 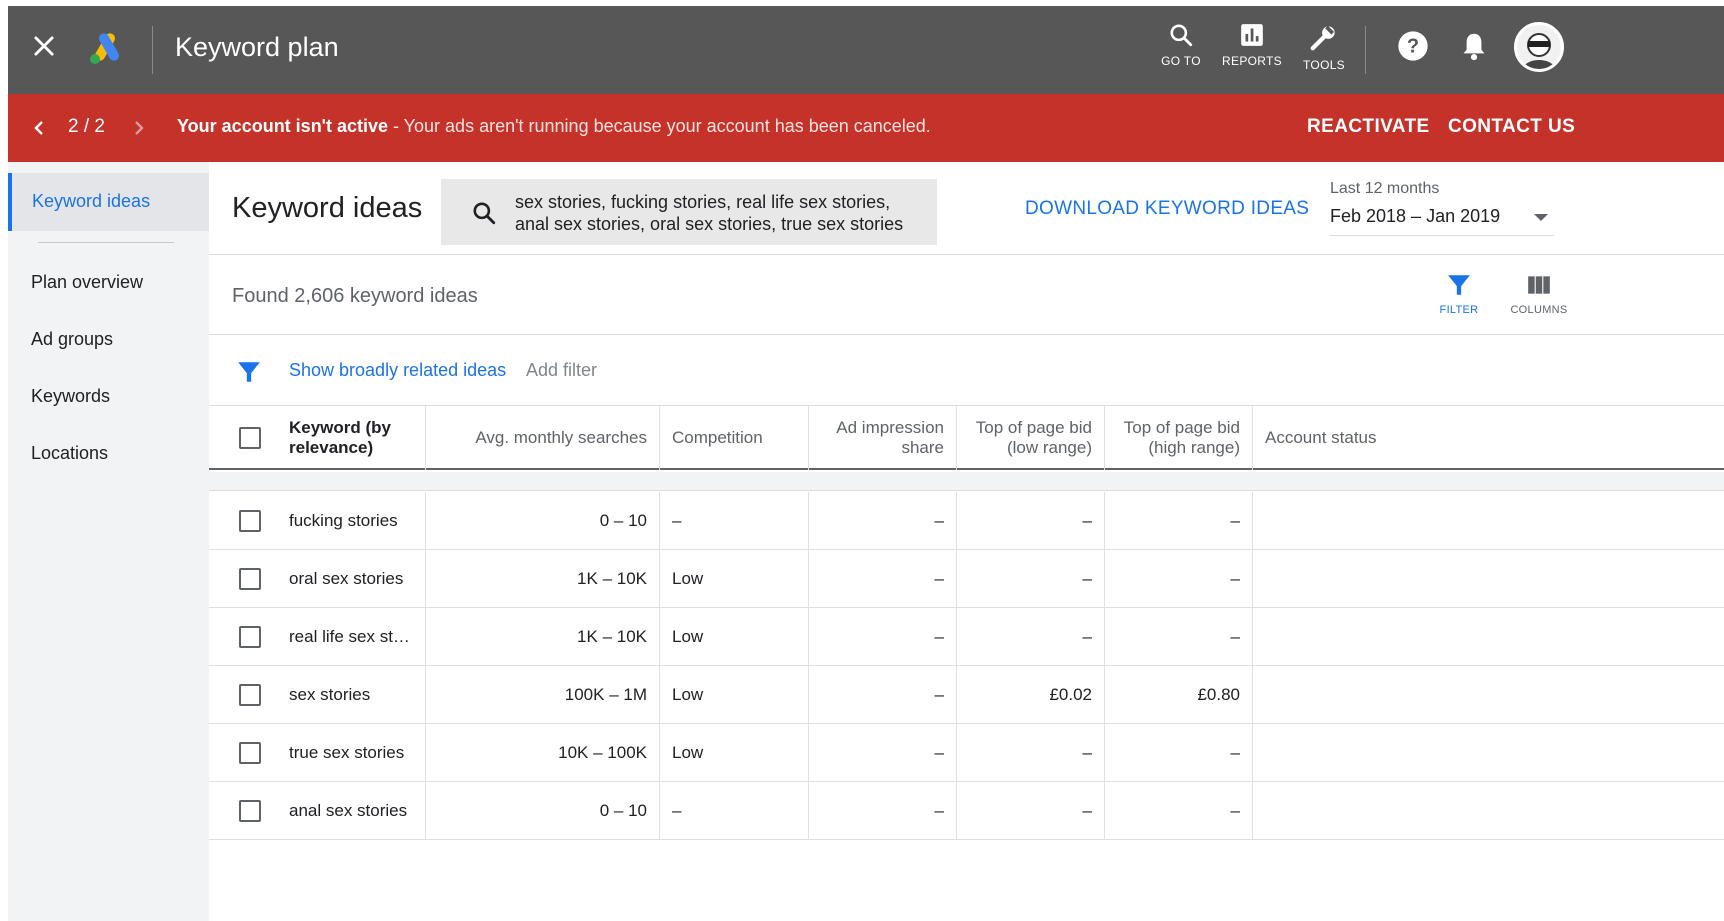 I want to click on add-filter-button: Add filter, so click(x=561, y=370).